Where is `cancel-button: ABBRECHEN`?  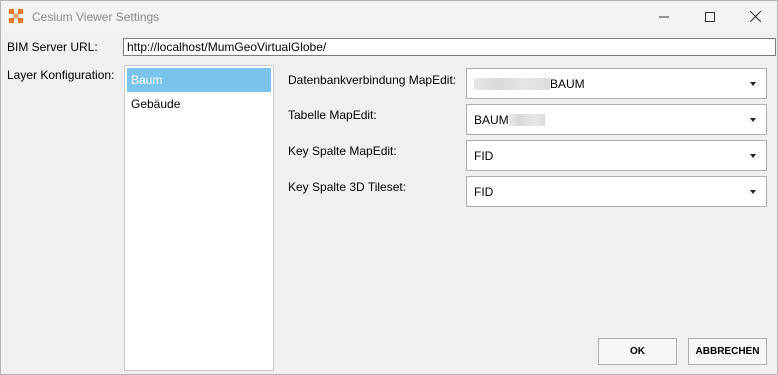
cancel-button: ABBRECHEN is located at coordinates (727, 351).